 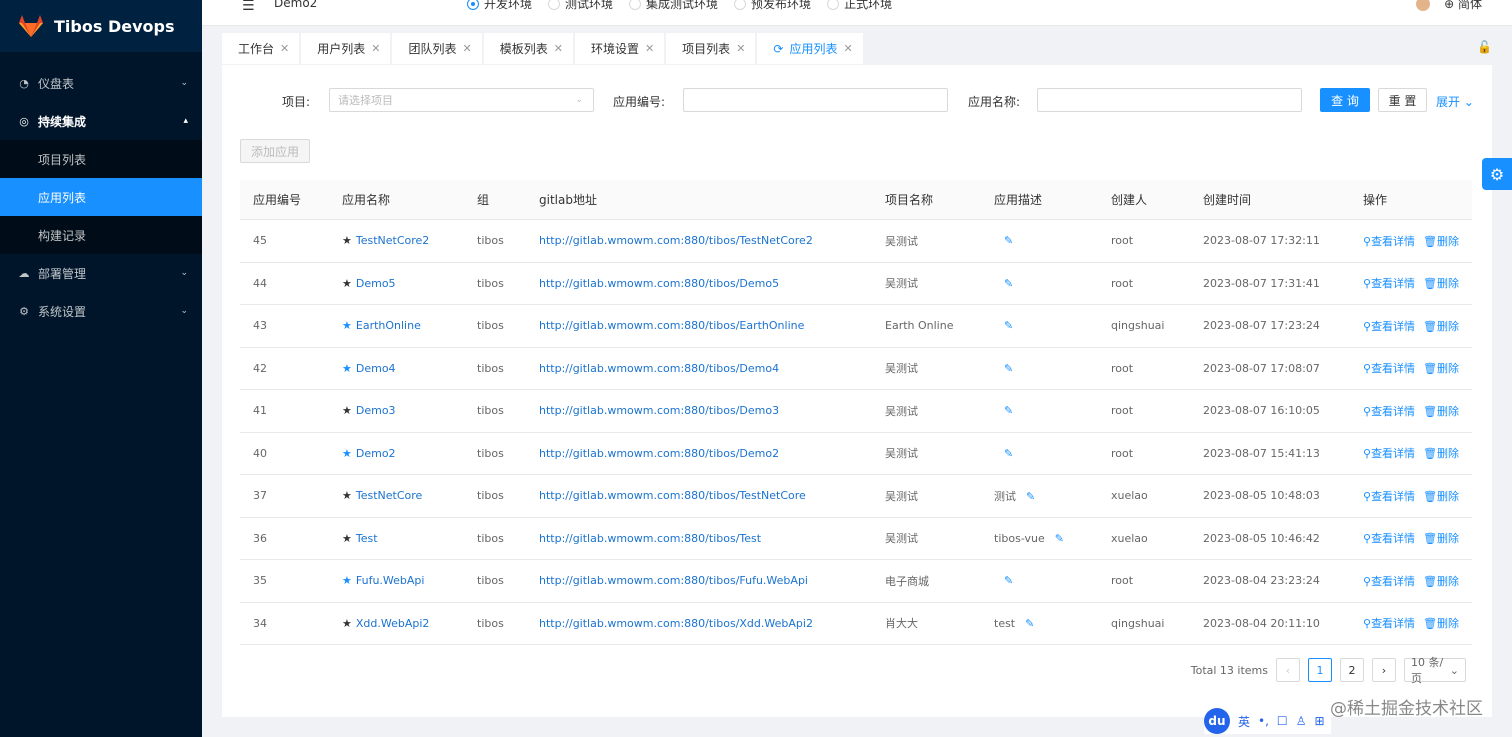 What do you see at coordinates (461, 100) in the screenshot?
I see `project-select: 请选择项目 ⌄` at bounding box center [461, 100].